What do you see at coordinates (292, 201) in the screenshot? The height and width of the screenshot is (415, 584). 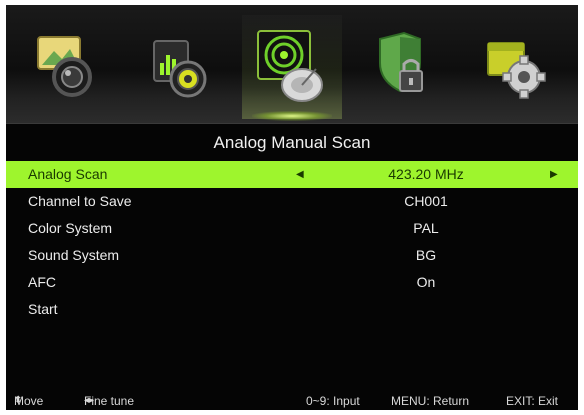 I see `row-channel-to-save: Channel to Save CH001` at bounding box center [292, 201].